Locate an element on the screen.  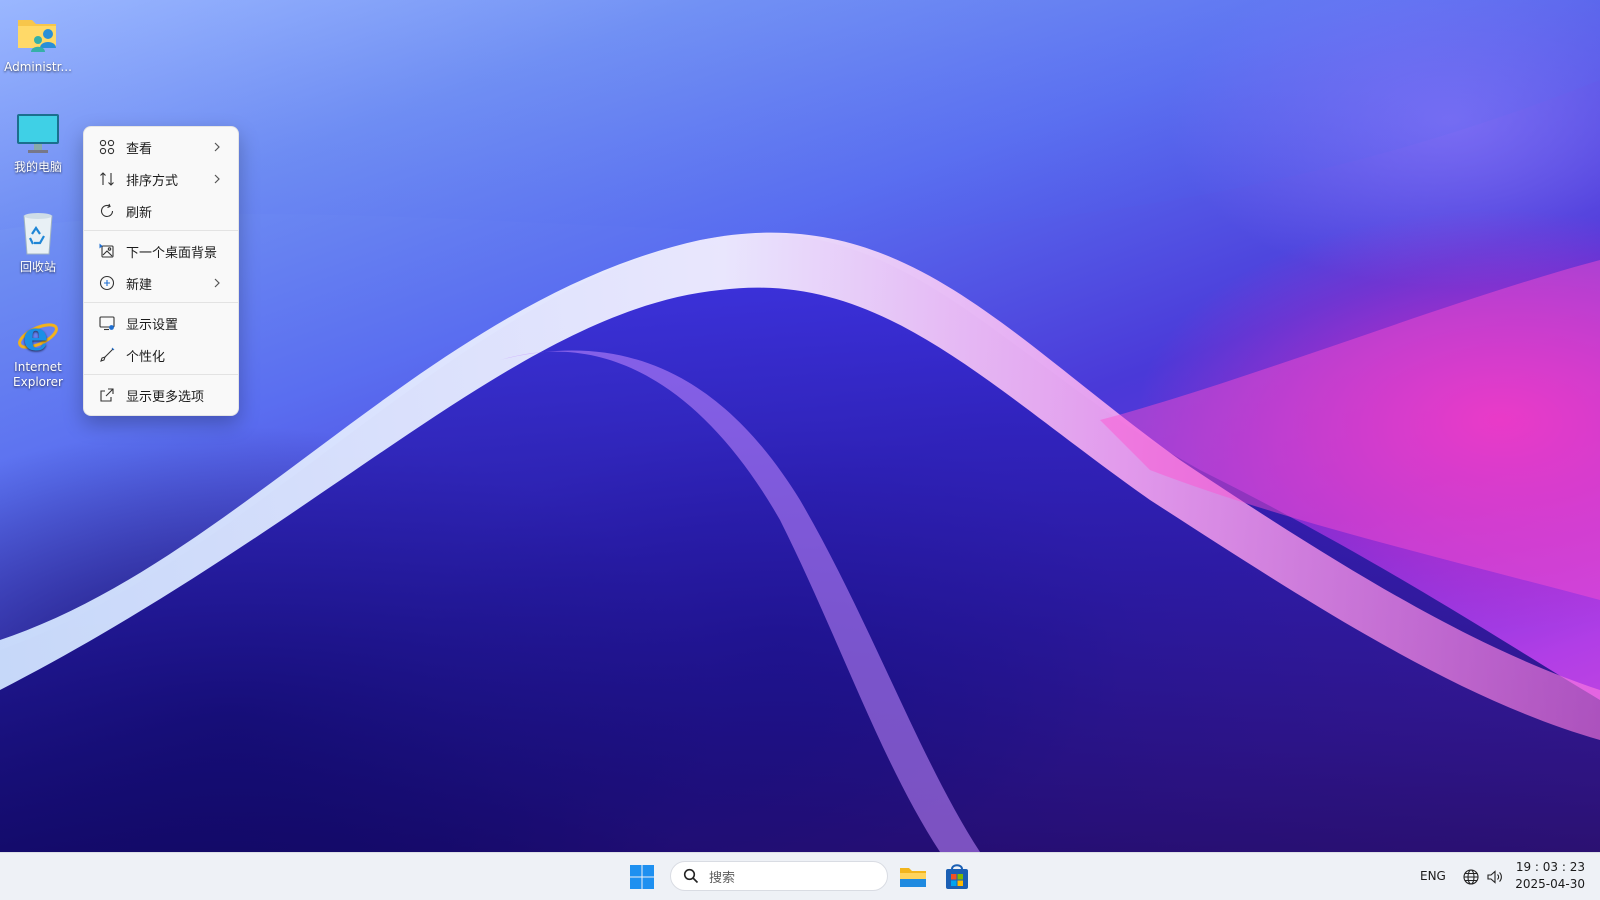
clock-time: 19 : 03 : 23 is located at coordinates (1550, 867).